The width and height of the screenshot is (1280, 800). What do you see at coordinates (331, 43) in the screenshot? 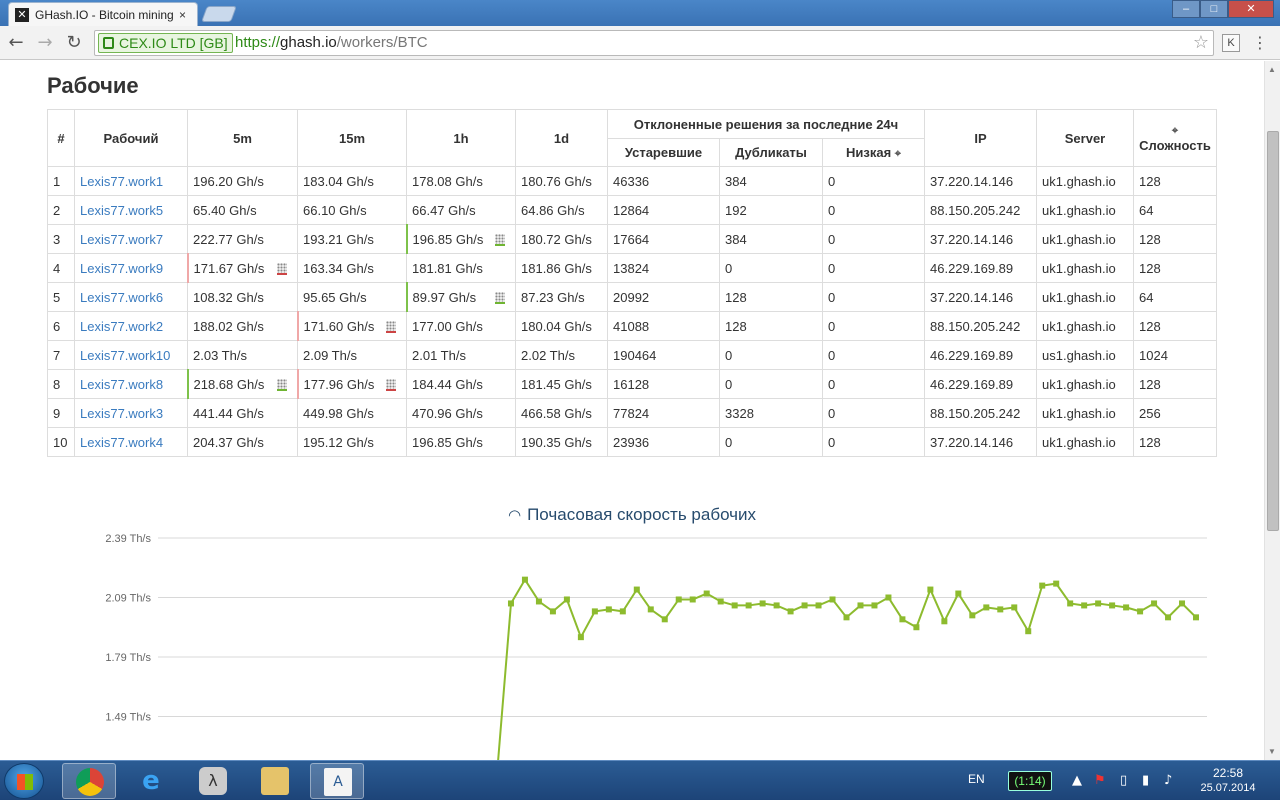
I see `url-text: https://ghash.io/workers/BTC` at bounding box center [331, 43].